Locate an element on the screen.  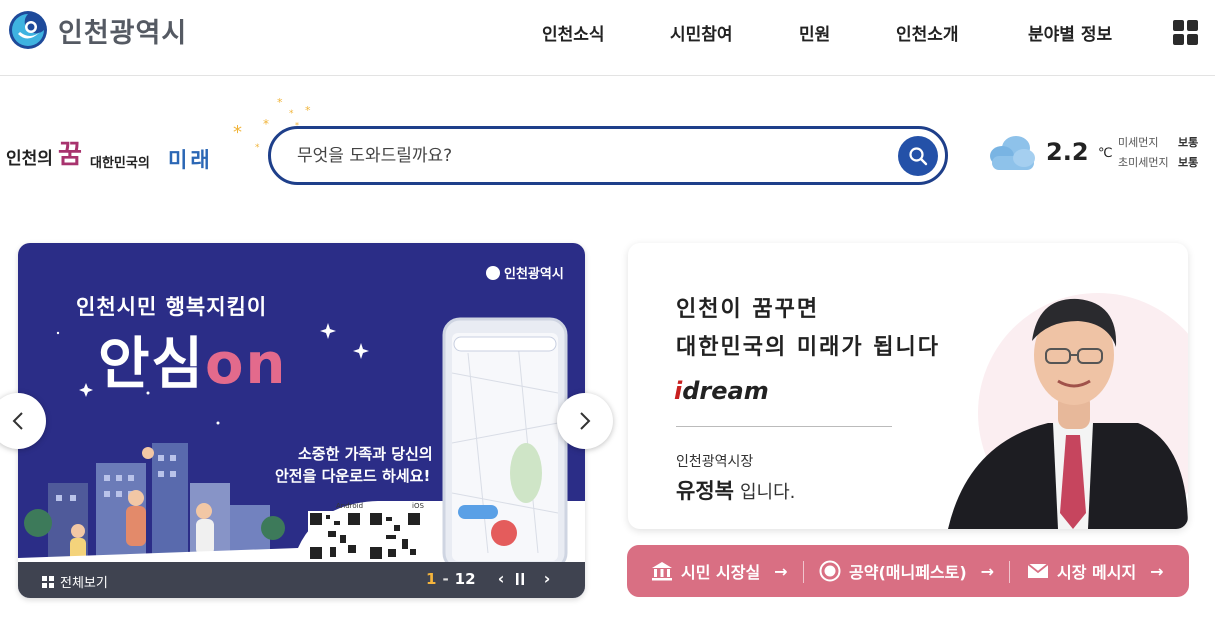
search-icon is located at coordinates (918, 156).